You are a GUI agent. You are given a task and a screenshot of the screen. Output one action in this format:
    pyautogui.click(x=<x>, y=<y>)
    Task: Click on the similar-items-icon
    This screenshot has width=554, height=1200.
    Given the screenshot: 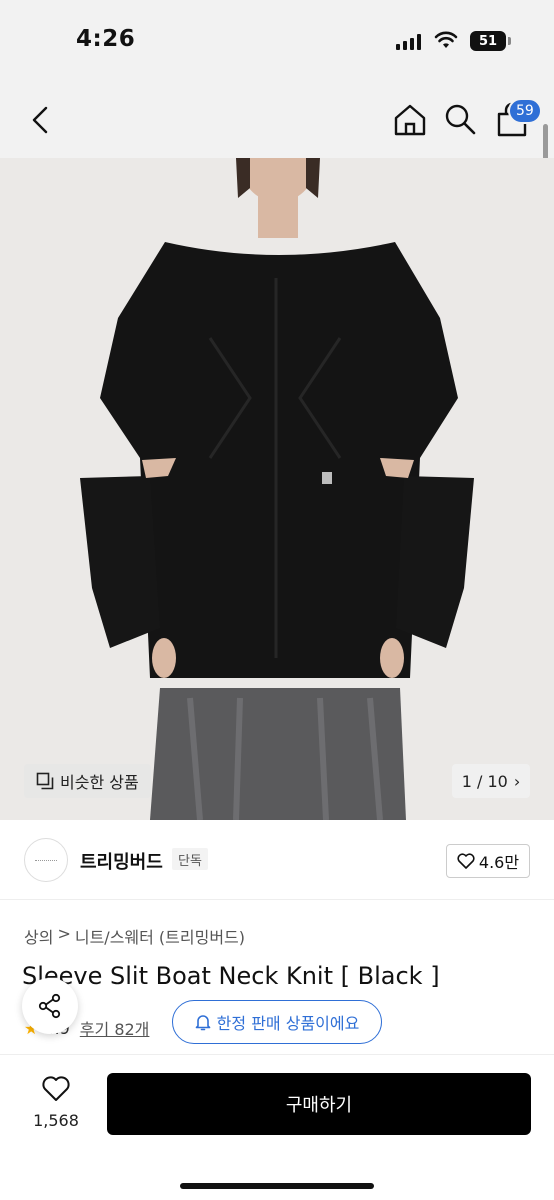 What is the action you would take?
    pyautogui.click(x=45, y=781)
    